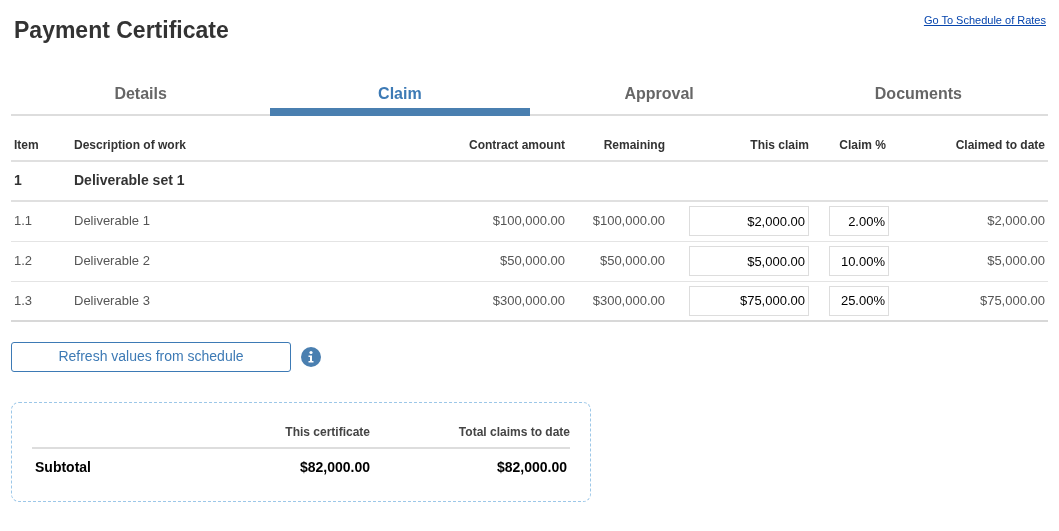  I want to click on tab: Documents, so click(918, 95).